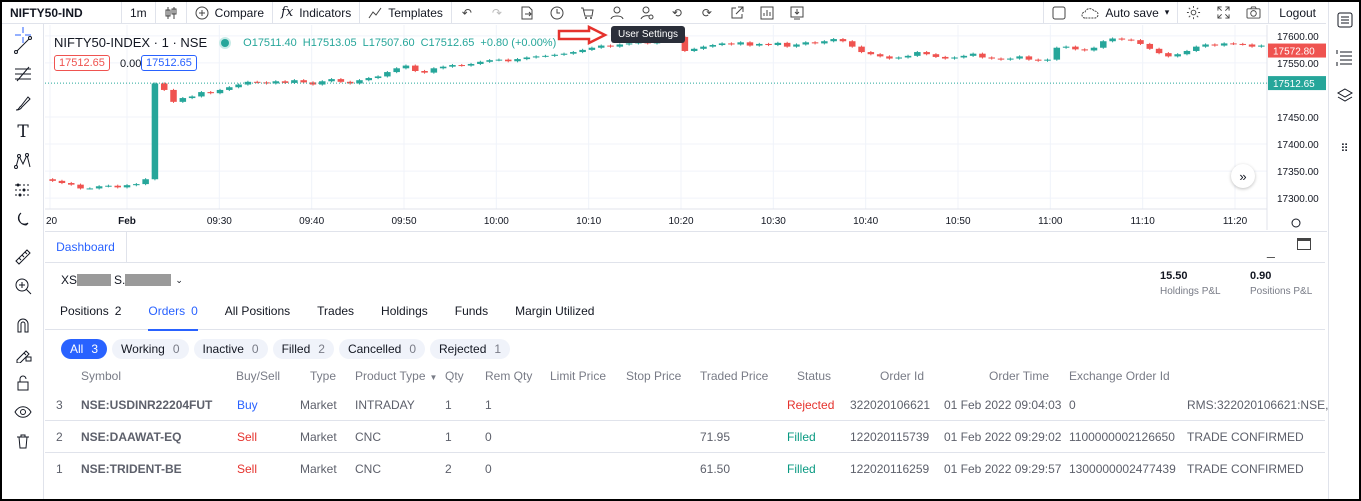 This screenshot has height=501, width=1361. I want to click on buy-price-button: 17512.65, so click(169, 63).